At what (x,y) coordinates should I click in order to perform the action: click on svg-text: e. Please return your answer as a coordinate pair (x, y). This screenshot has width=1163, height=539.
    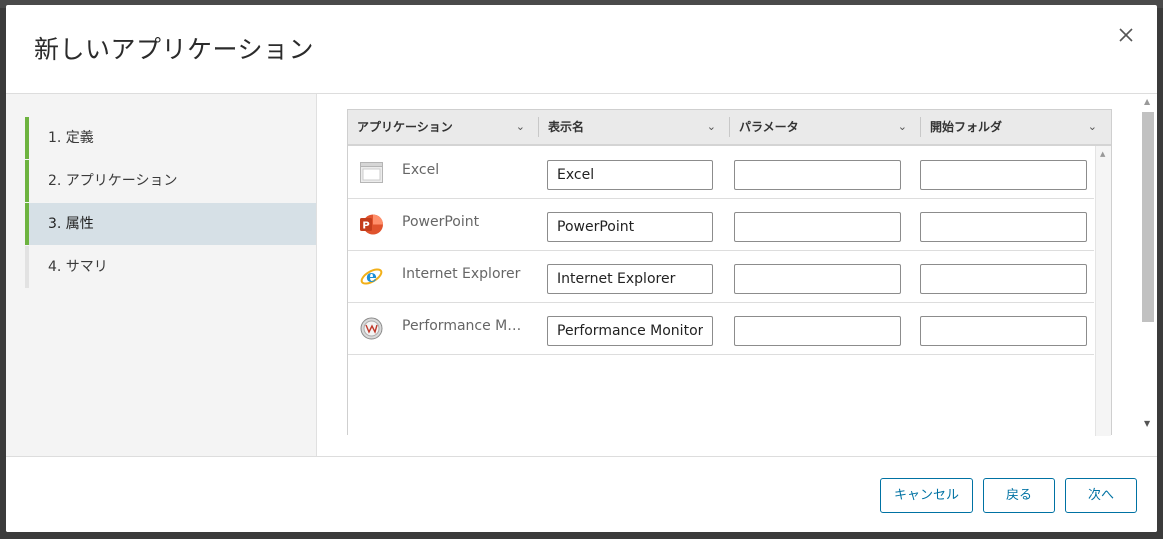
    Looking at the image, I should click on (371, 277).